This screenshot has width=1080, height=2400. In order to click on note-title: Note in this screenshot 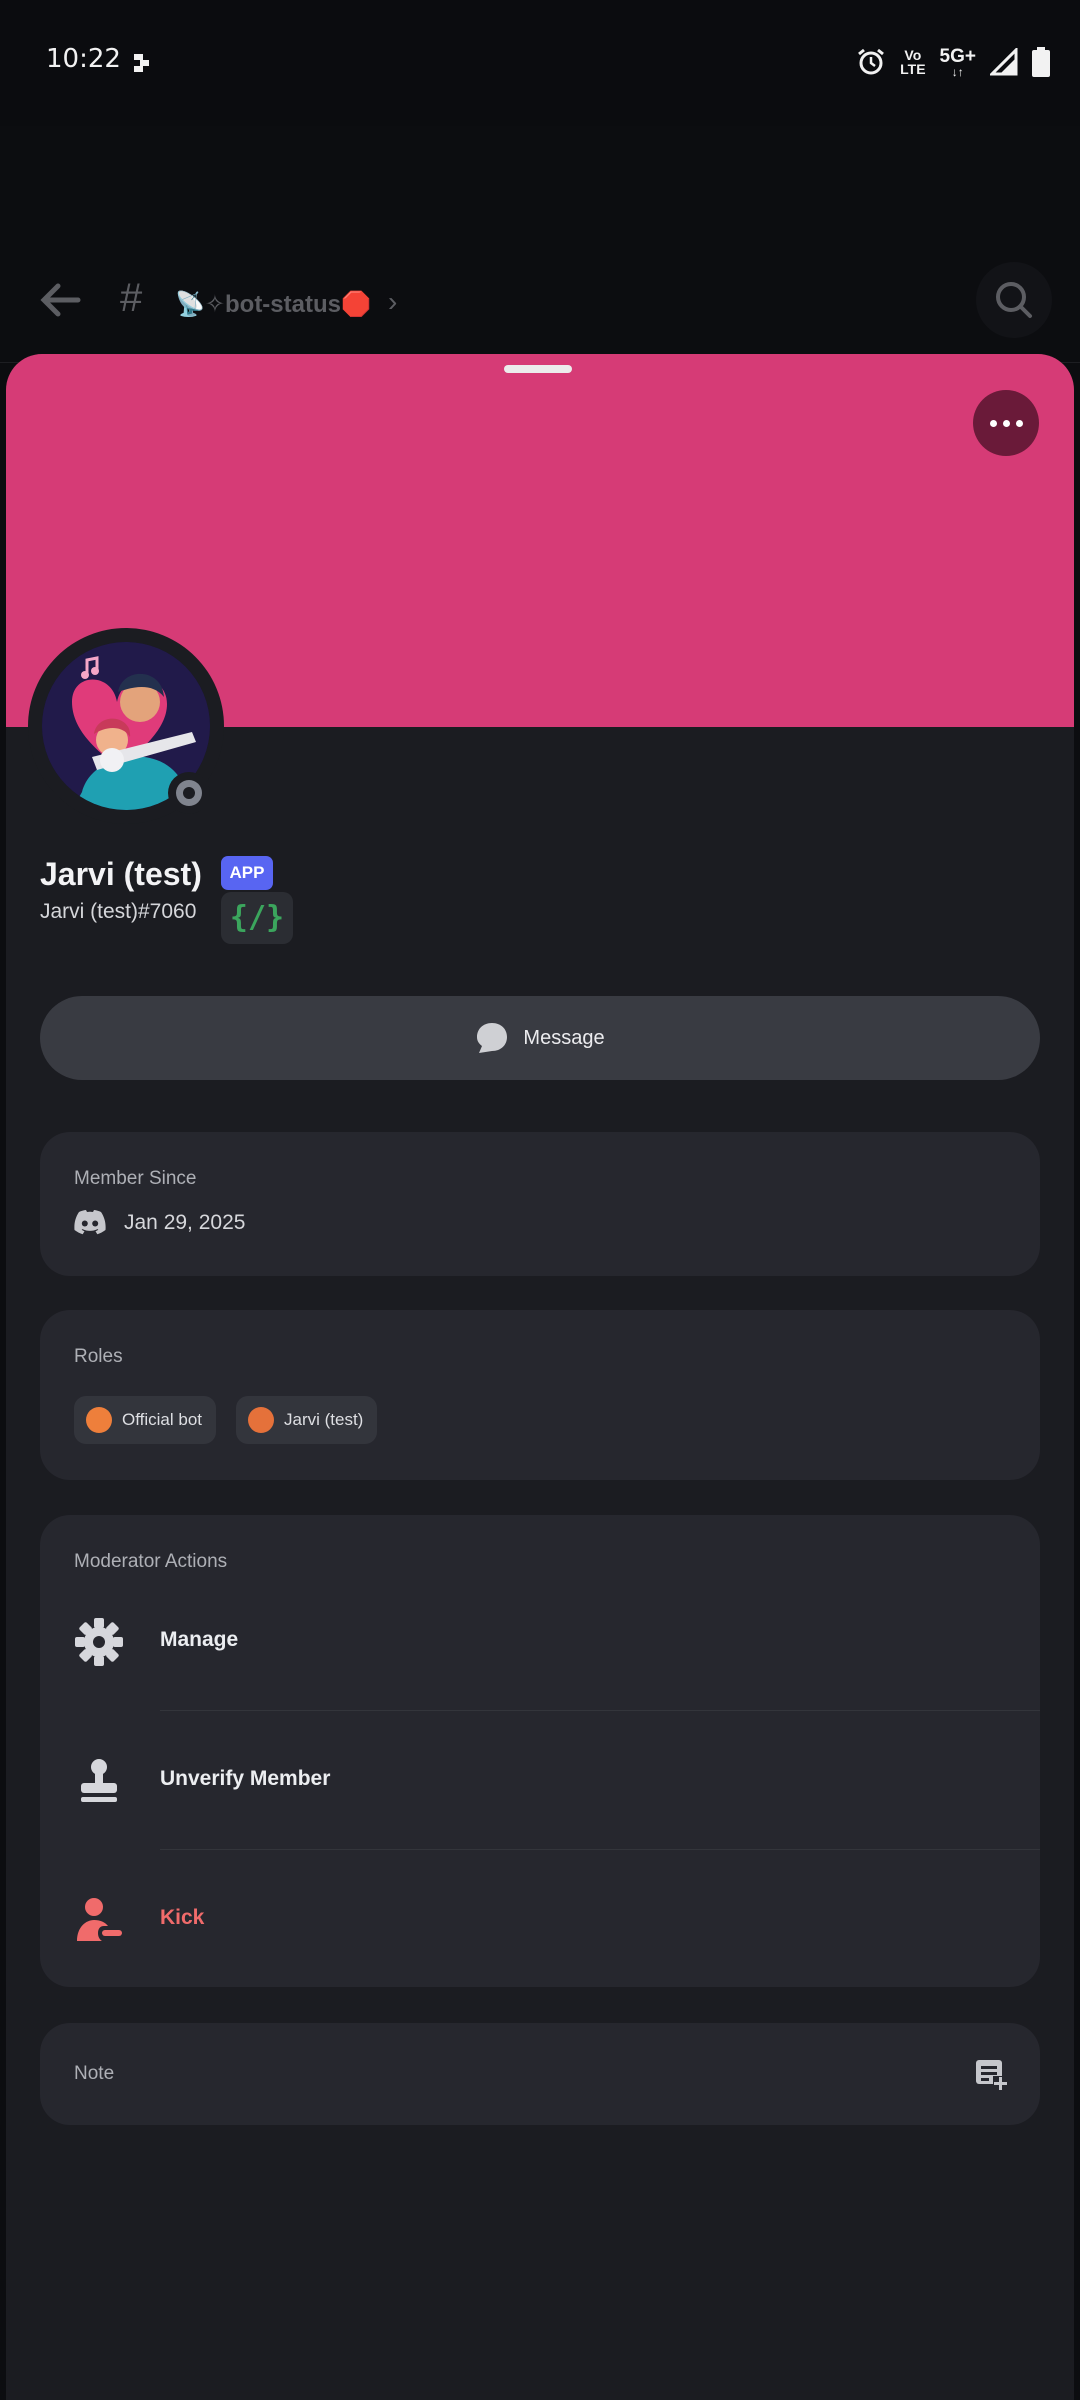, I will do `click(94, 2073)`.